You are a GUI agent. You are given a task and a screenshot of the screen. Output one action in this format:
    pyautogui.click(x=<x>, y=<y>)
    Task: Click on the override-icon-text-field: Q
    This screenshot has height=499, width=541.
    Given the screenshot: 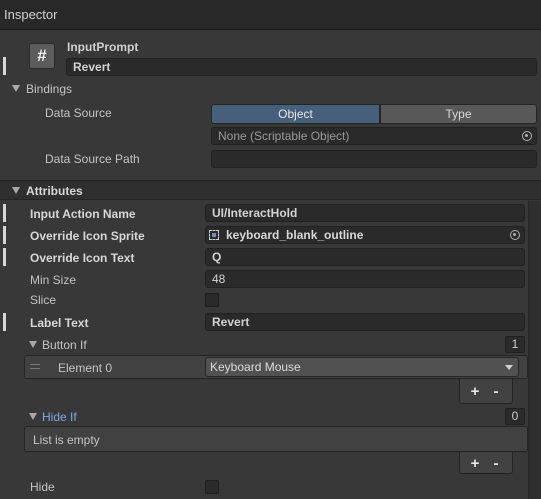 What is the action you would take?
    pyautogui.click(x=365, y=257)
    